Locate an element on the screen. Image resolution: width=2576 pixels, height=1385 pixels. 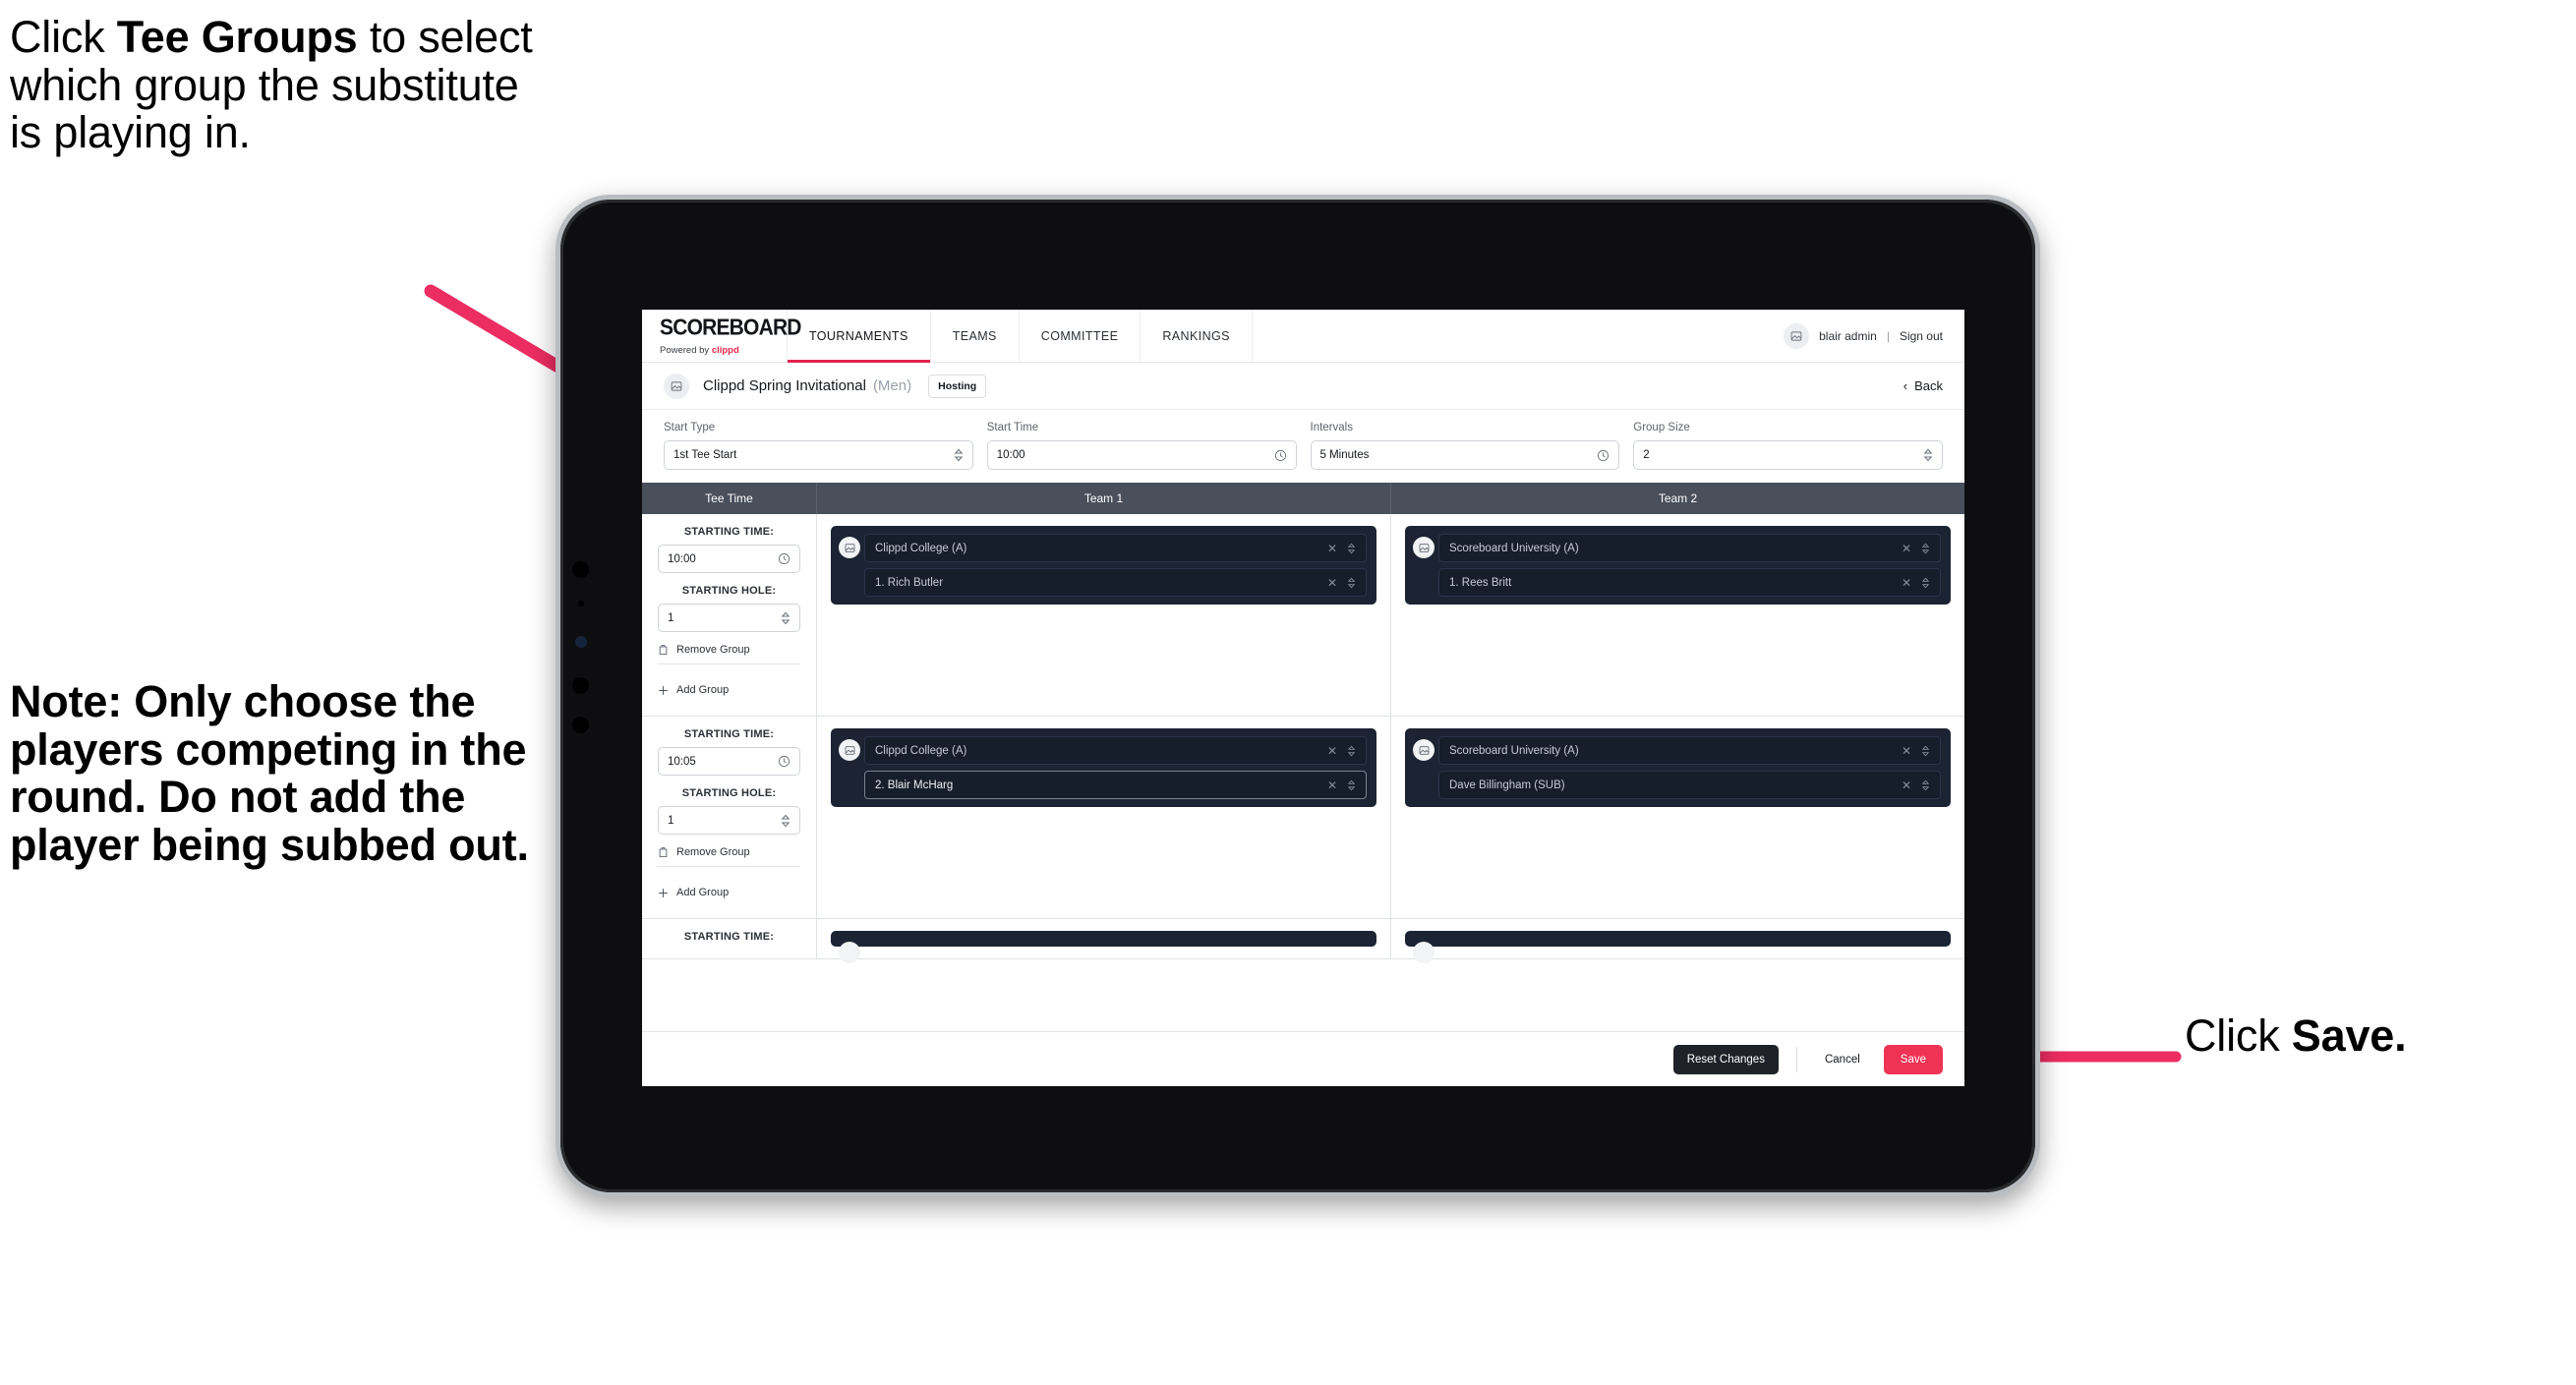
starting-hole-label: STARTING HOLE: is located at coordinates (729, 793).